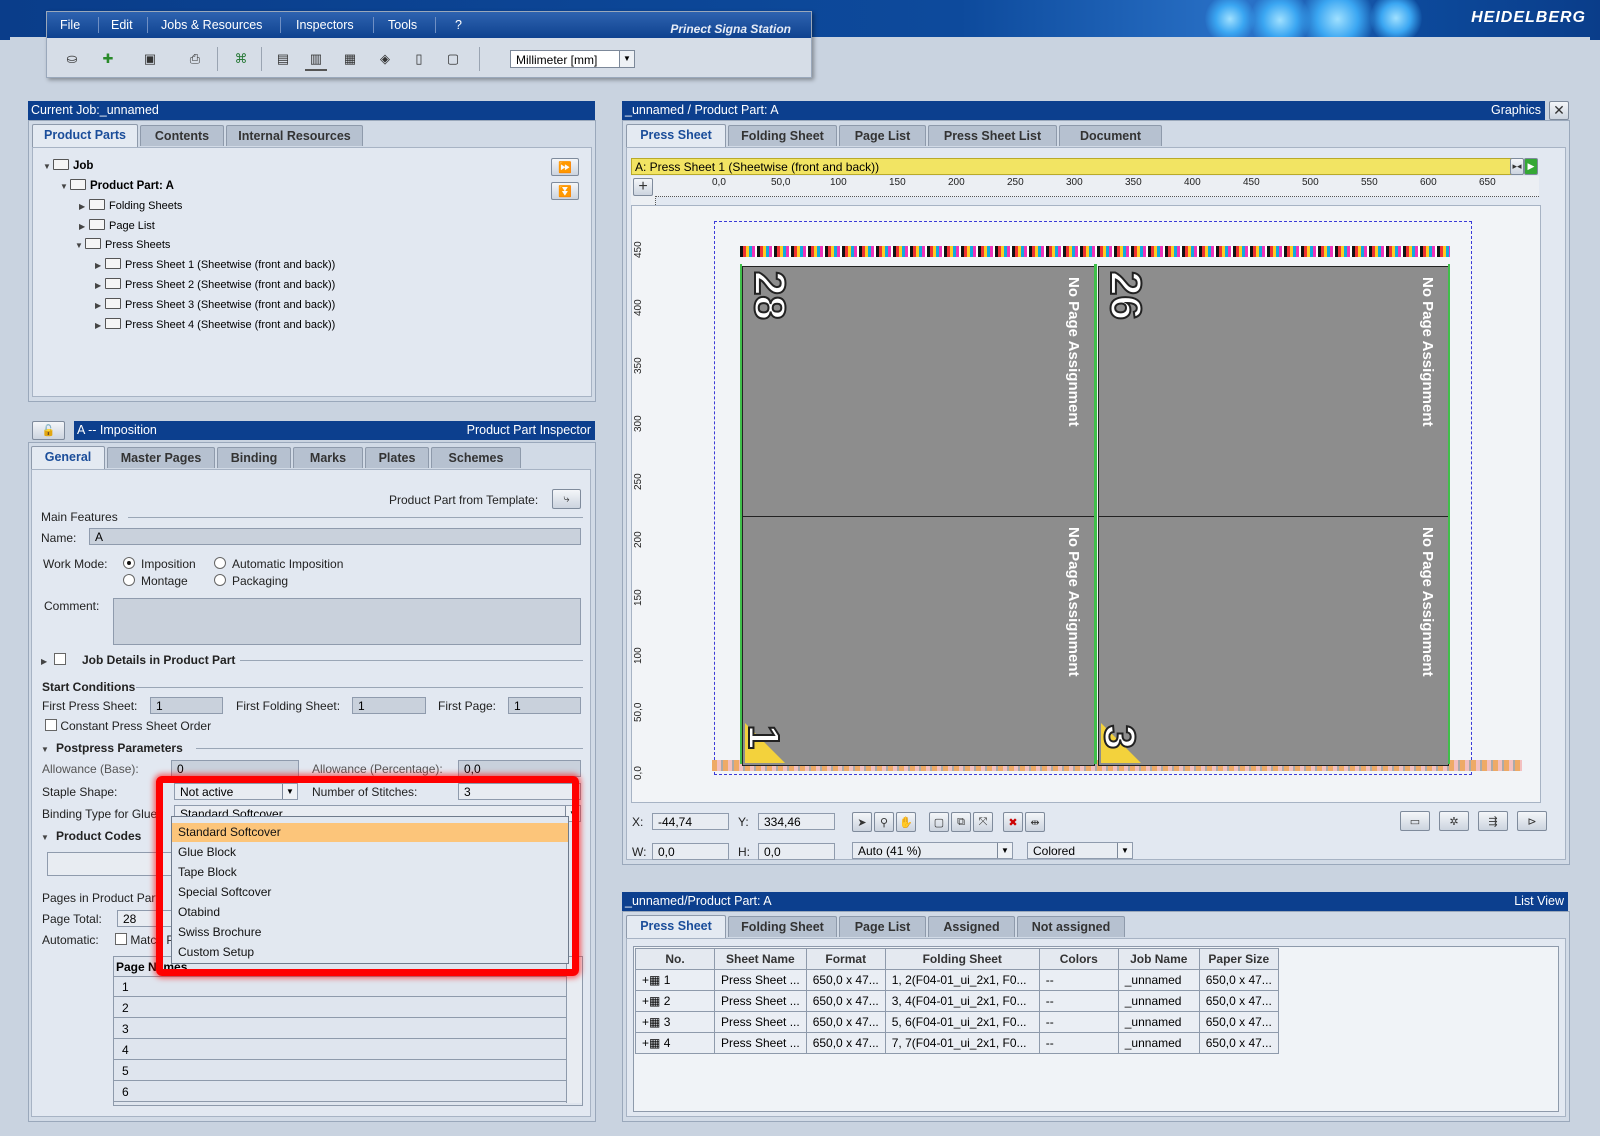 This screenshot has height=1136, width=1600. I want to click on constant-order-checkbox, so click(51, 725).